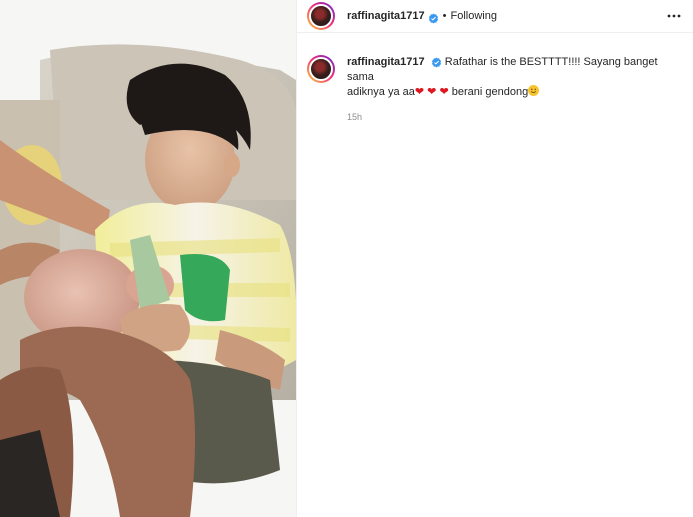 This screenshot has width=693, height=517. Describe the element at coordinates (321, 69) in the screenshot. I see `caption-author-avatar` at that location.